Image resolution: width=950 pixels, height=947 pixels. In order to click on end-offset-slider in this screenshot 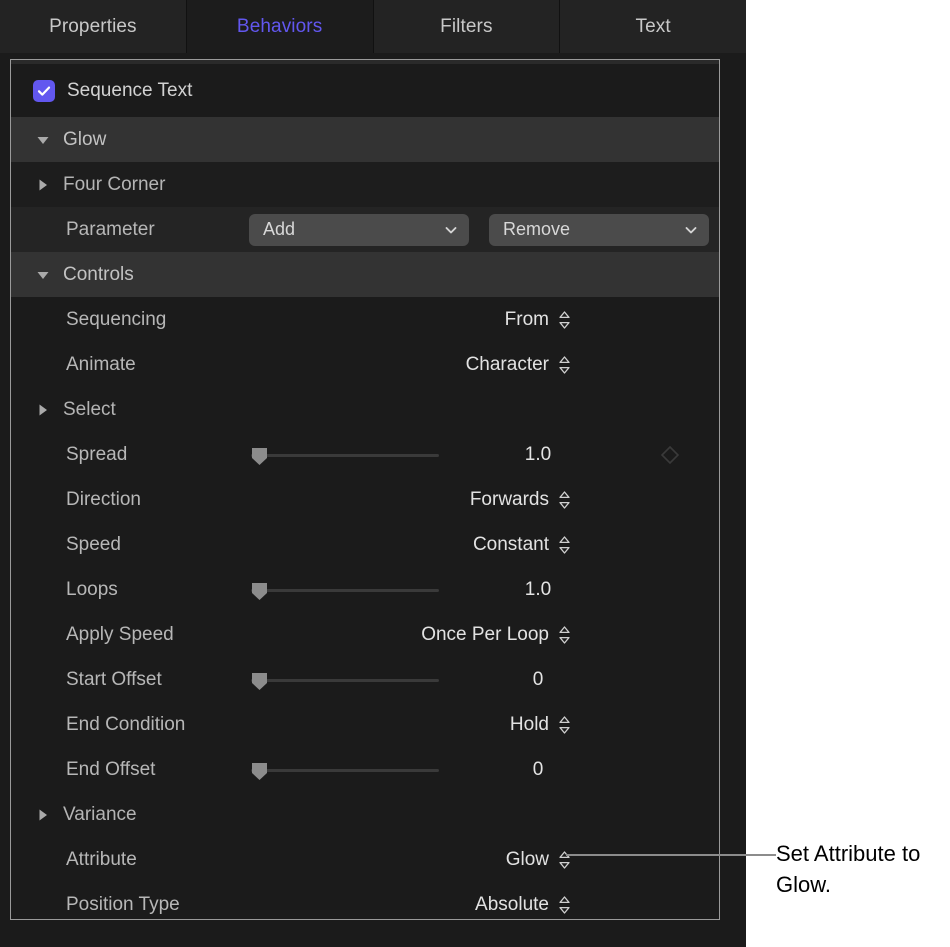, I will do `click(345, 770)`.